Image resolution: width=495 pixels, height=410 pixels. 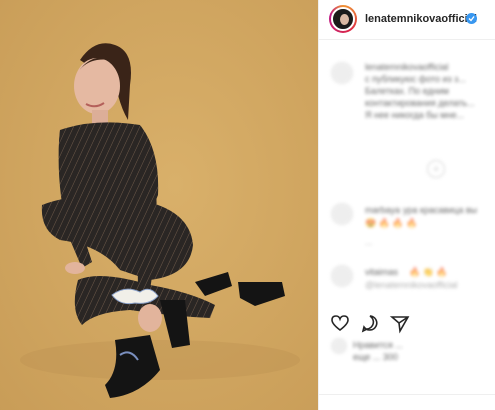 I want to click on comment-text: 🔥 👏 🔥, so click(x=428, y=272).